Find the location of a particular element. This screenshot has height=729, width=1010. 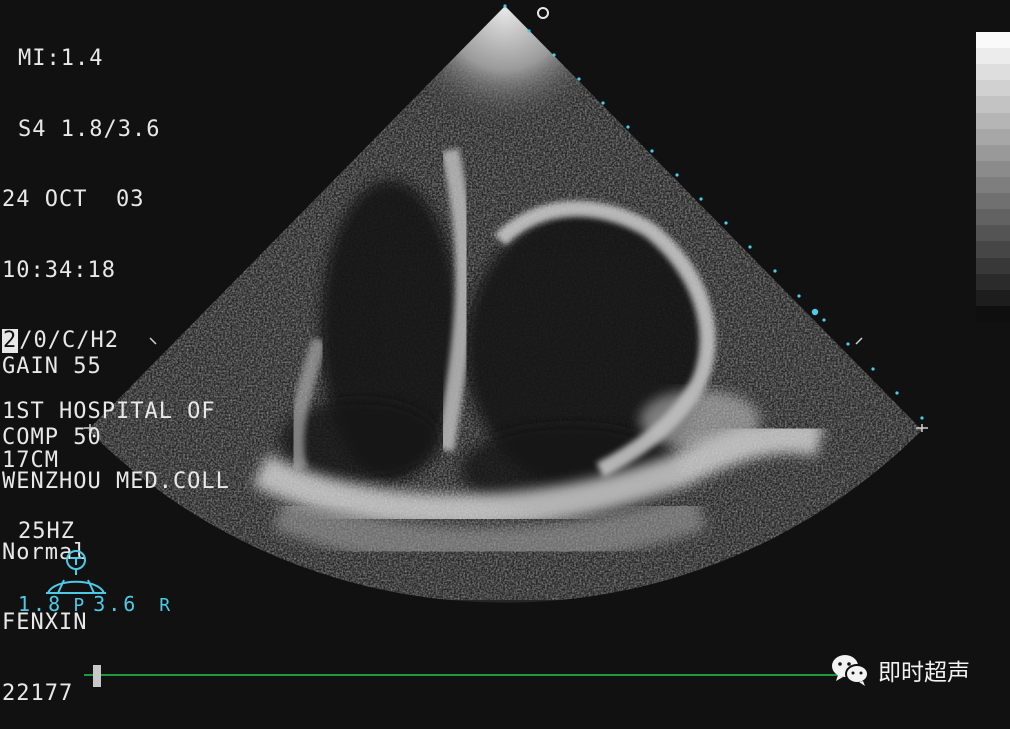

patient-id: 22177 is located at coordinates (38, 693).